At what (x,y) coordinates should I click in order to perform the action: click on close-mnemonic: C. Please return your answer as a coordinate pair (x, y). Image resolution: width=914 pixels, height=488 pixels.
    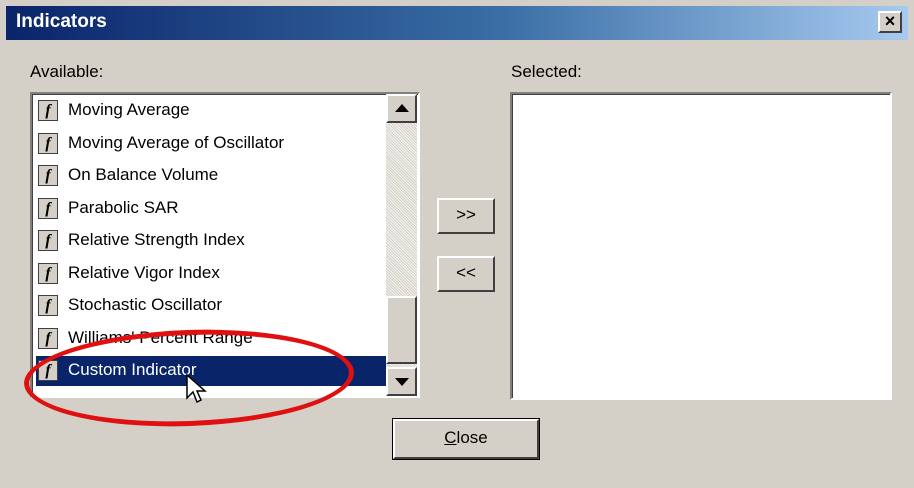
    Looking at the image, I should click on (450, 437).